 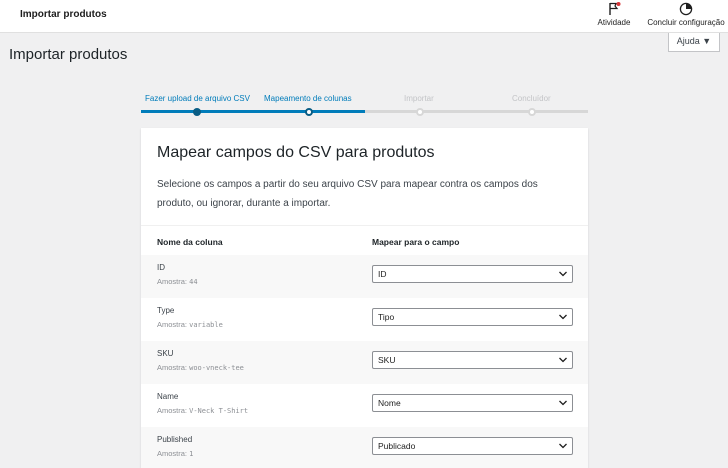 I want to click on mapping-table-header: Nome da coluna Mapear para o campo, so click(x=364, y=240).